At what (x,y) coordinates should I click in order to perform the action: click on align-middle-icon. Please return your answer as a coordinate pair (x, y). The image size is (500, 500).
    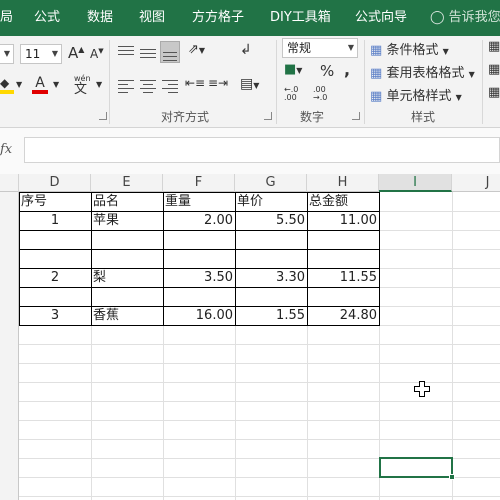
    Looking at the image, I should click on (148, 55).